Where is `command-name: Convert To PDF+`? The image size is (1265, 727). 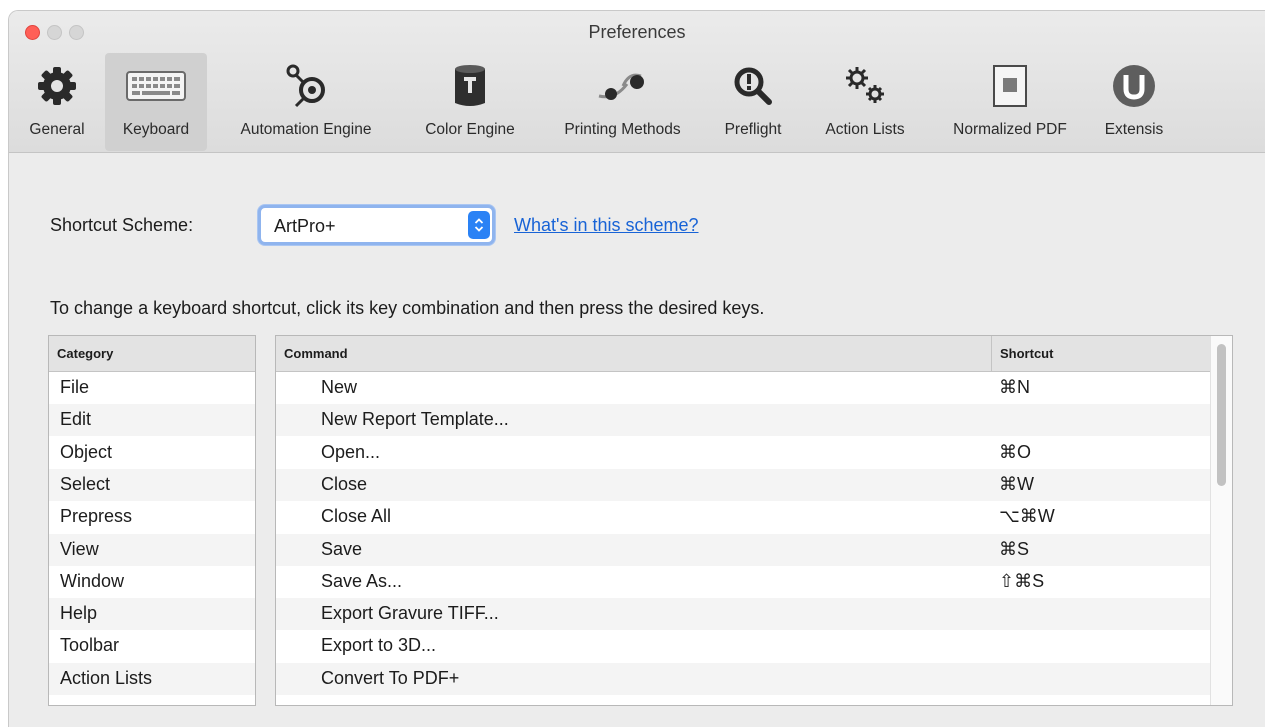
command-name: Convert To PDF+ is located at coordinates (390, 677).